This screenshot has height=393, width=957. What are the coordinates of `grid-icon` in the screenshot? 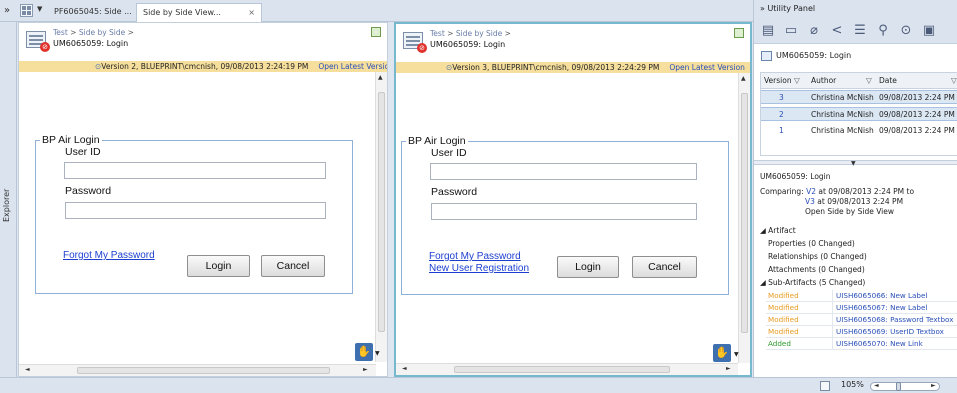 It's located at (26, 10).